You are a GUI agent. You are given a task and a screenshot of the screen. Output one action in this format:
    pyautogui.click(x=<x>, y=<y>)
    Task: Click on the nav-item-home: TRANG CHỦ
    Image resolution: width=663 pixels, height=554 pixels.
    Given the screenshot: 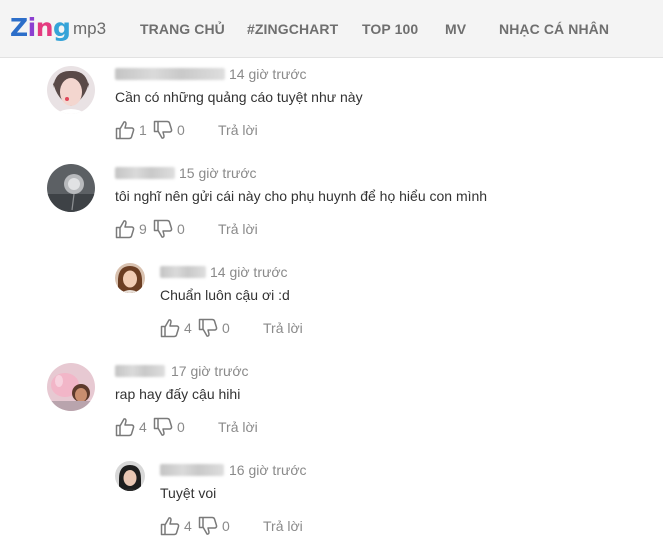 What is the action you would take?
    pyautogui.click(x=182, y=29)
    